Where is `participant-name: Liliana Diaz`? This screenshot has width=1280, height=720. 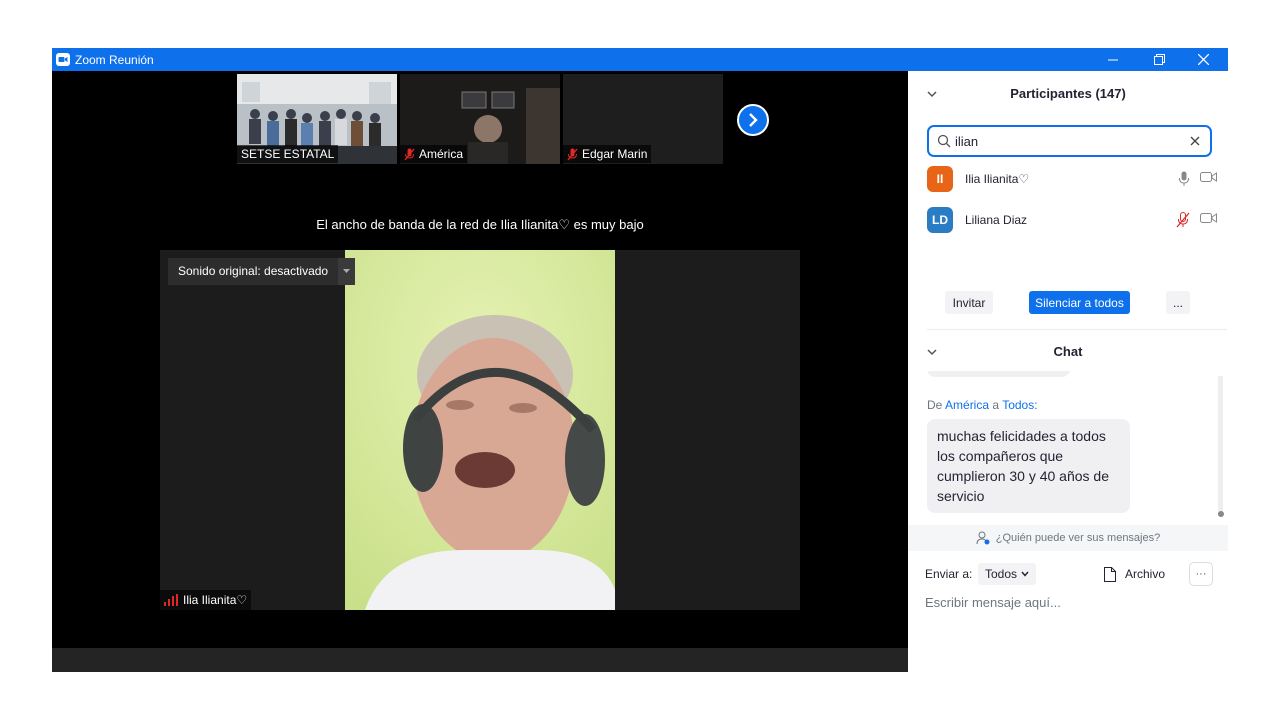 participant-name: Liliana Diaz is located at coordinates (996, 220).